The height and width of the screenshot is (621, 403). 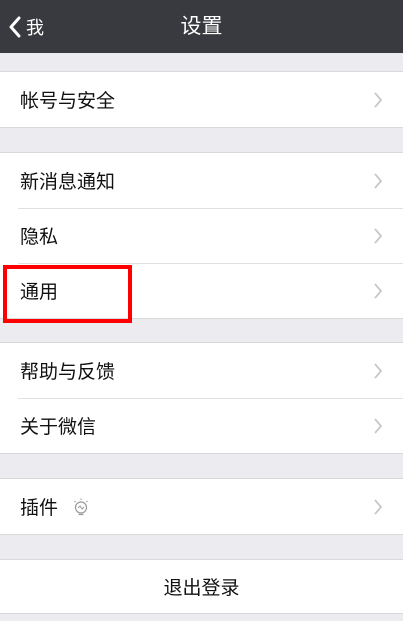 I want to click on settings-item-label: 通用, so click(x=39, y=292).